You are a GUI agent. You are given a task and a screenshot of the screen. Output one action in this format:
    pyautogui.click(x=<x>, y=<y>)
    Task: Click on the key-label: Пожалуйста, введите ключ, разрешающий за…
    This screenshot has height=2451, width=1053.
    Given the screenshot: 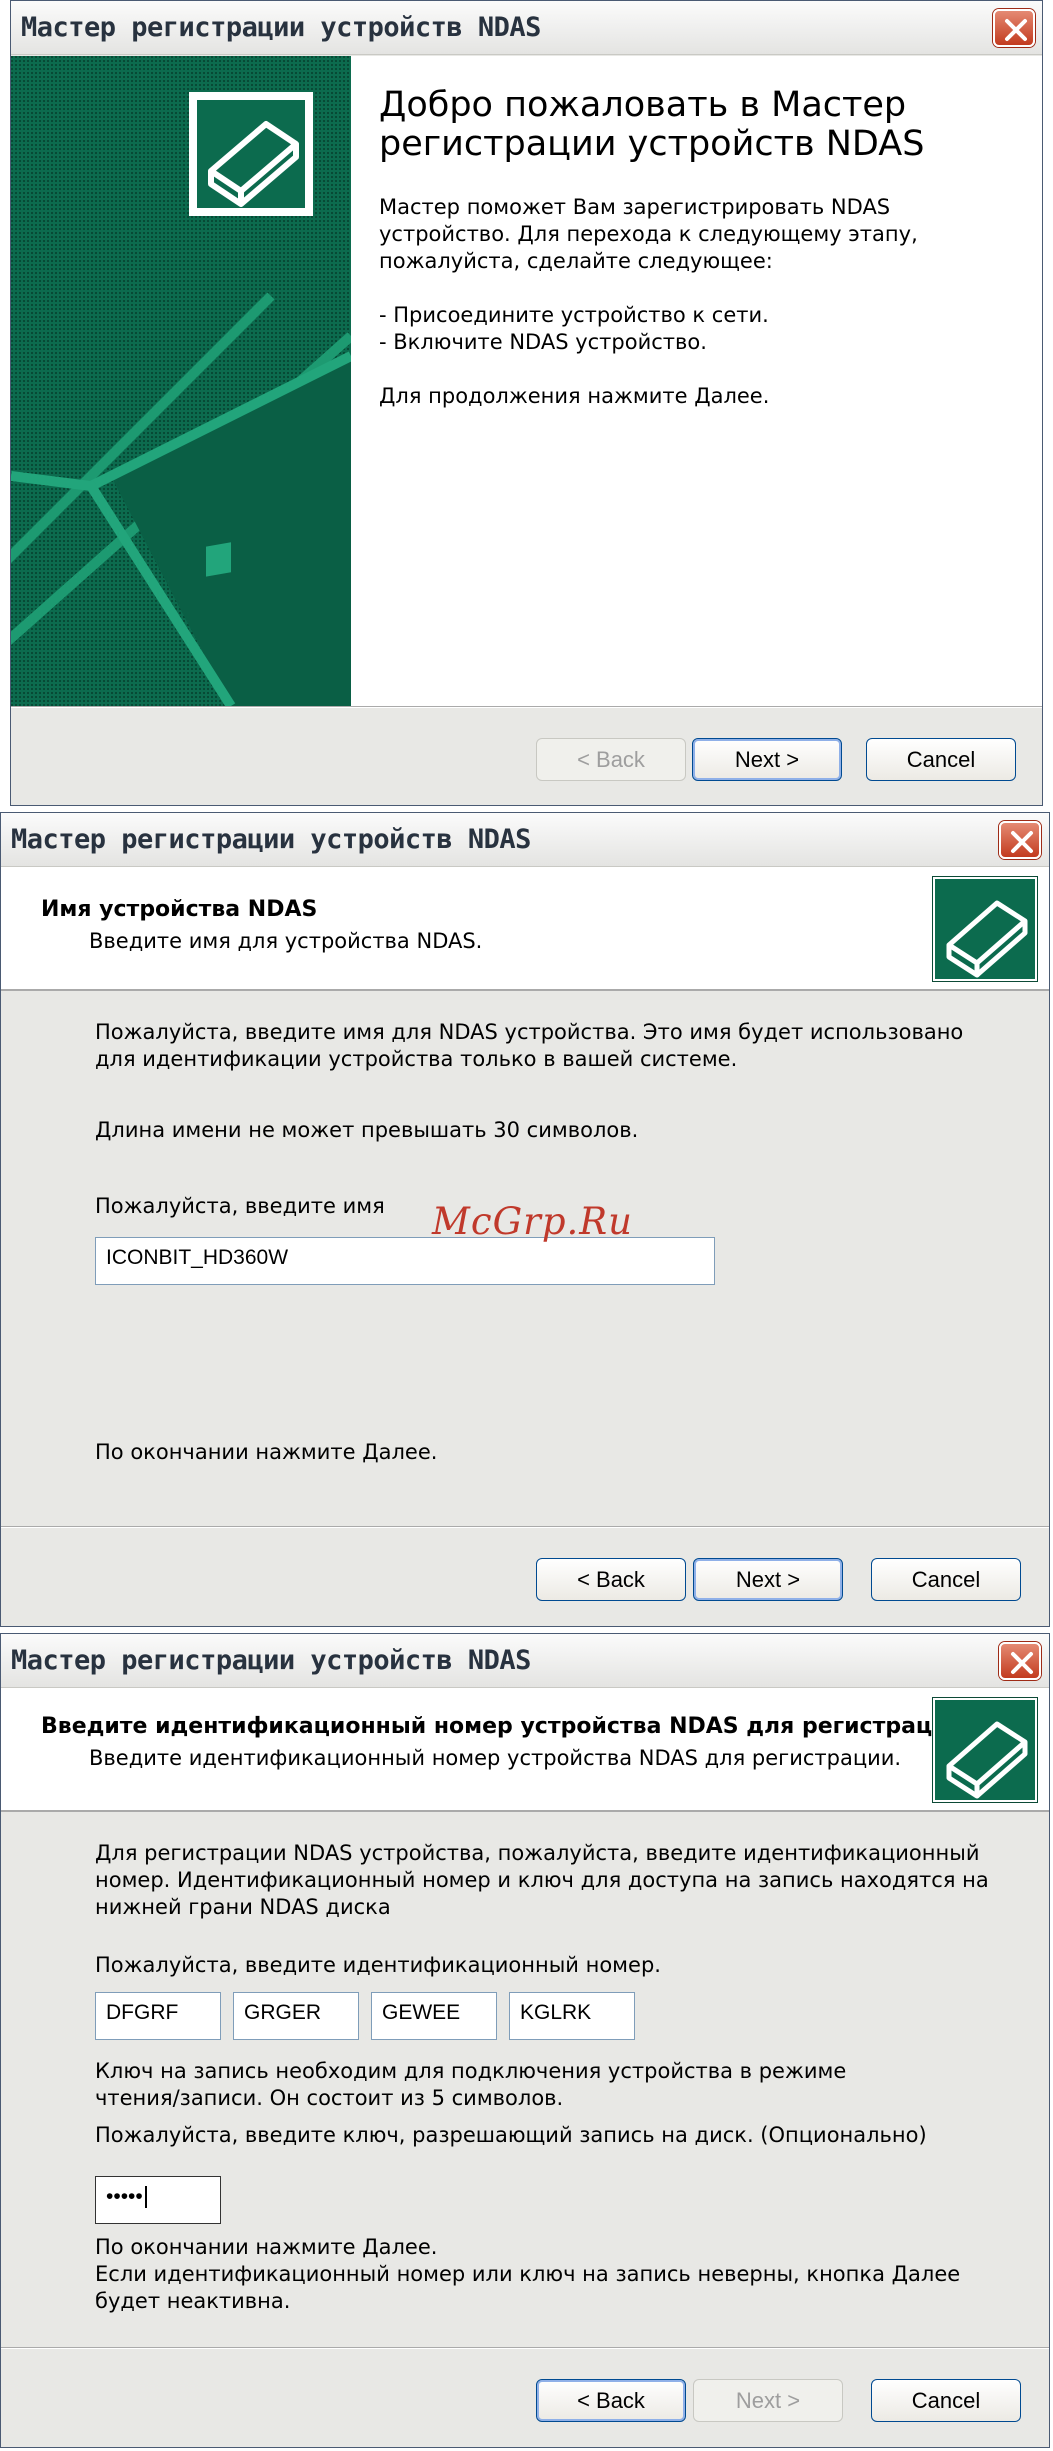 What is the action you would take?
    pyautogui.click(x=511, y=2135)
    